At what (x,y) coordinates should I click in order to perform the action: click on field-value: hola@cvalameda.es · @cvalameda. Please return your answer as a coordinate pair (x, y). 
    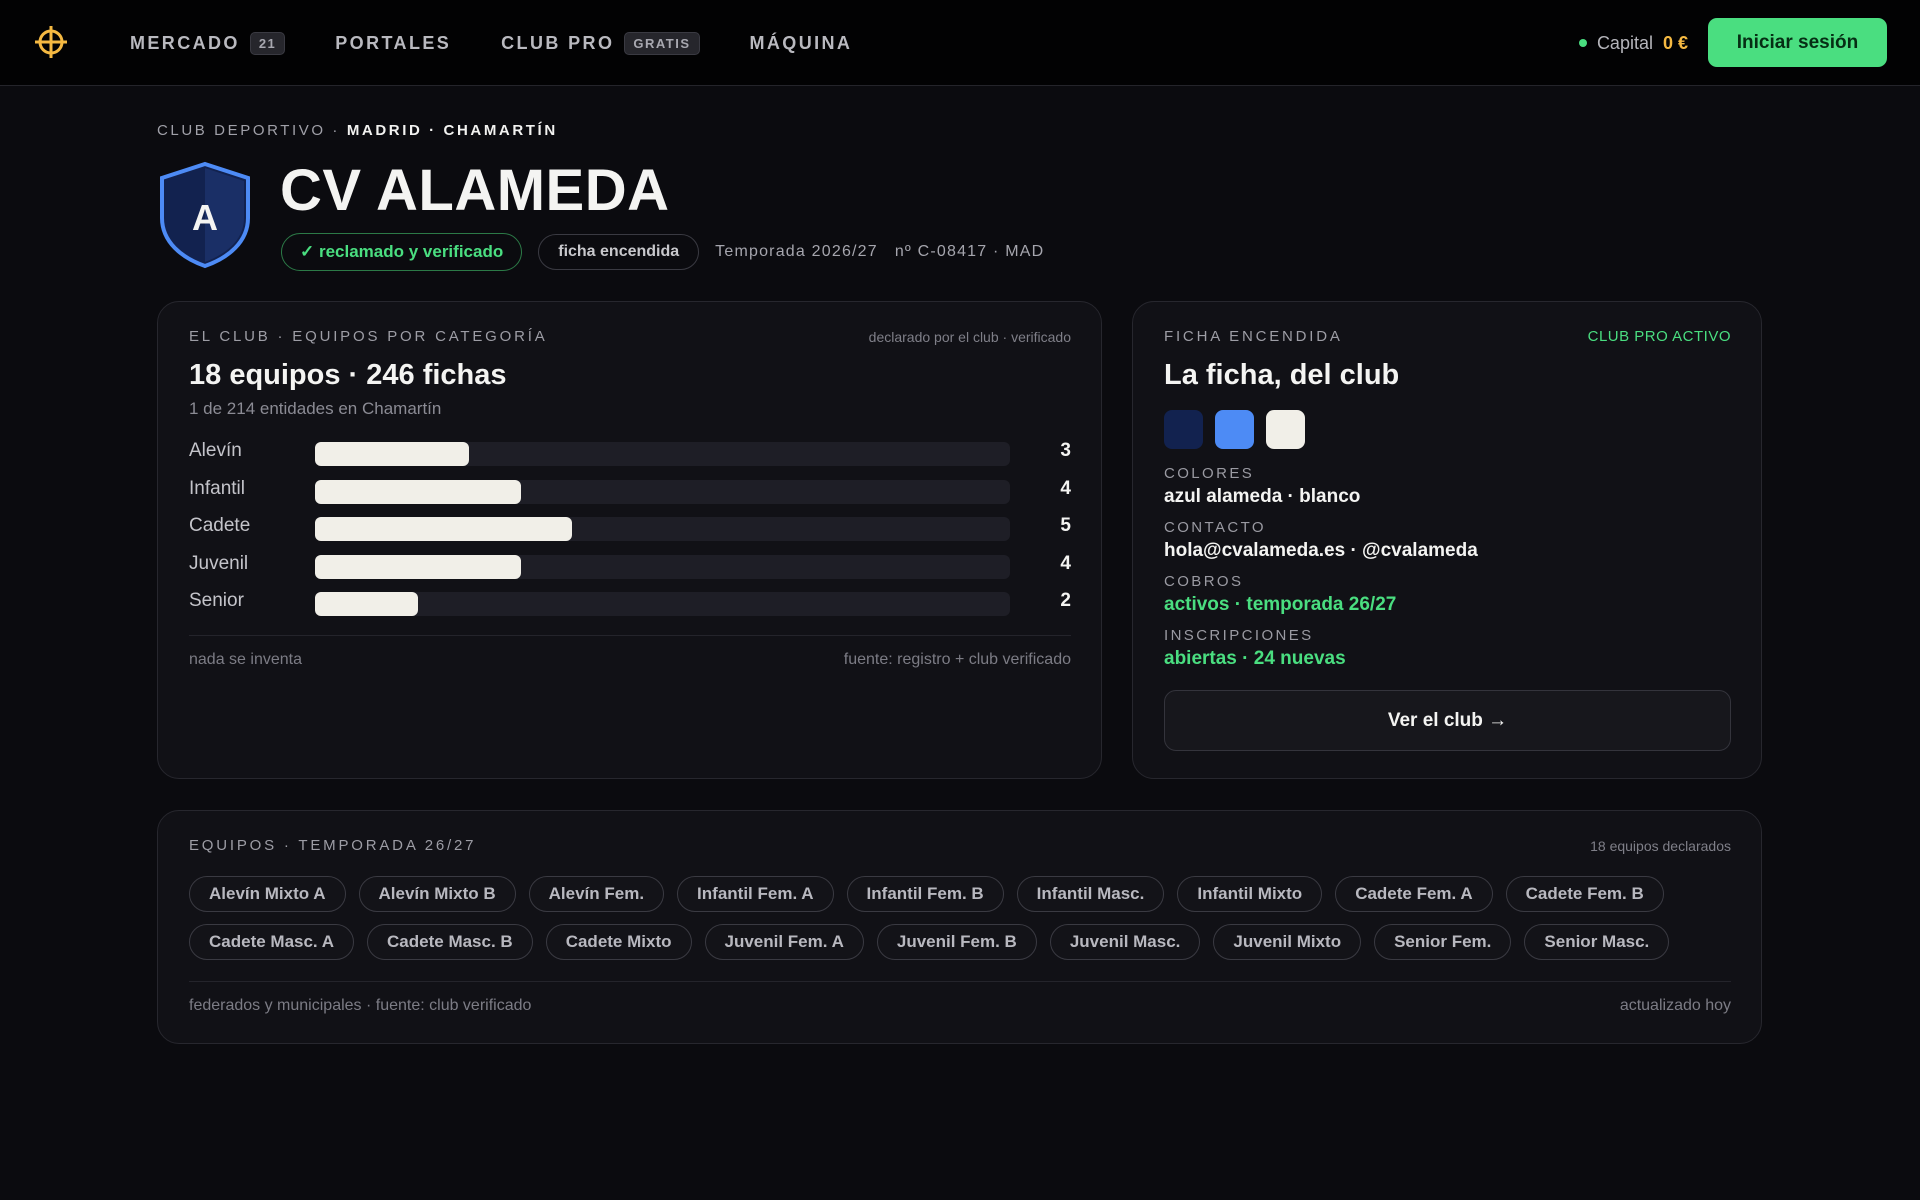
    Looking at the image, I should click on (1321, 551).